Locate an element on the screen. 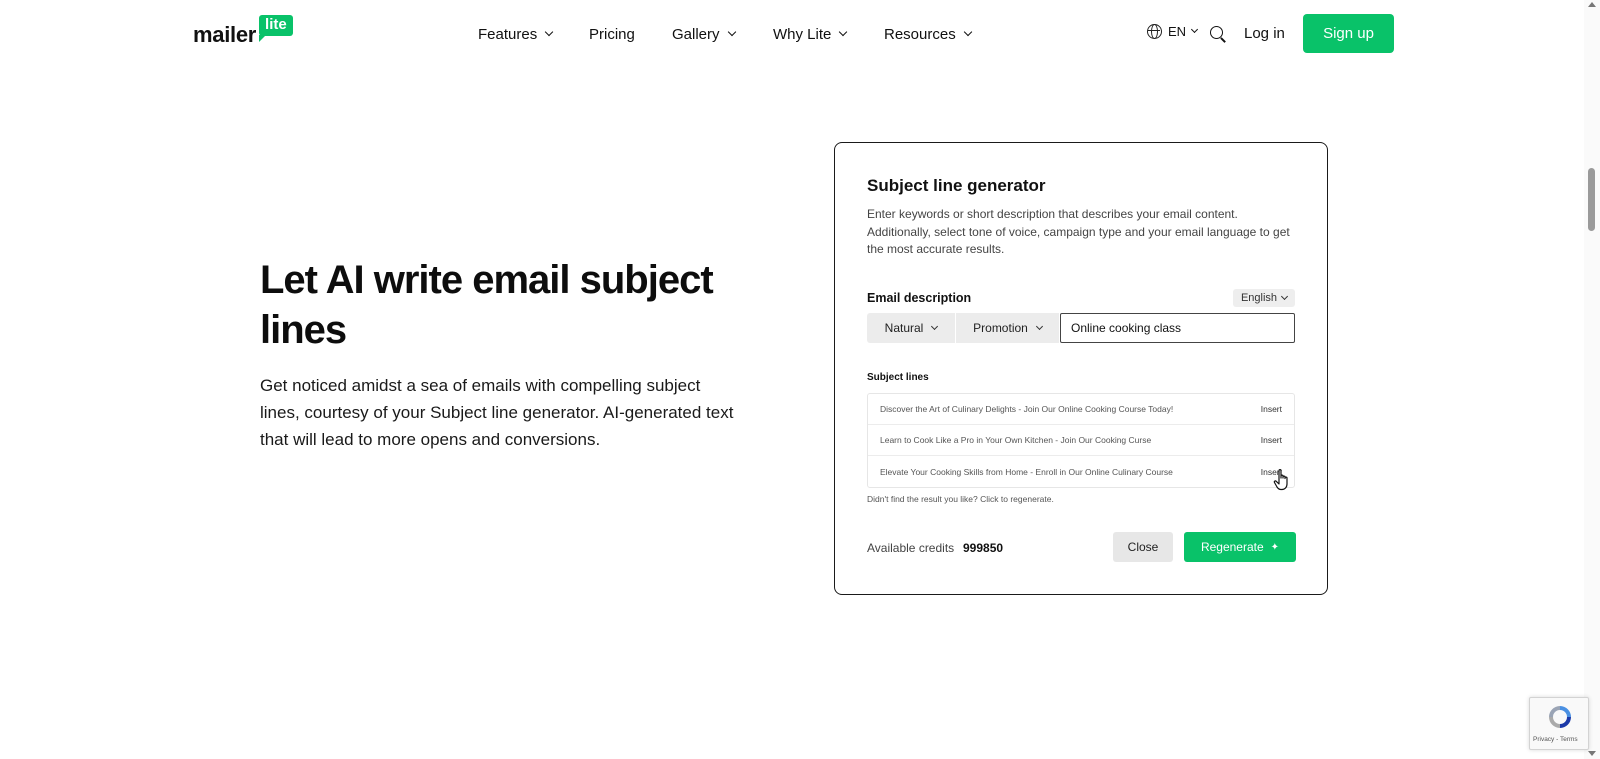  email-description-label: Email description is located at coordinates (919, 298).